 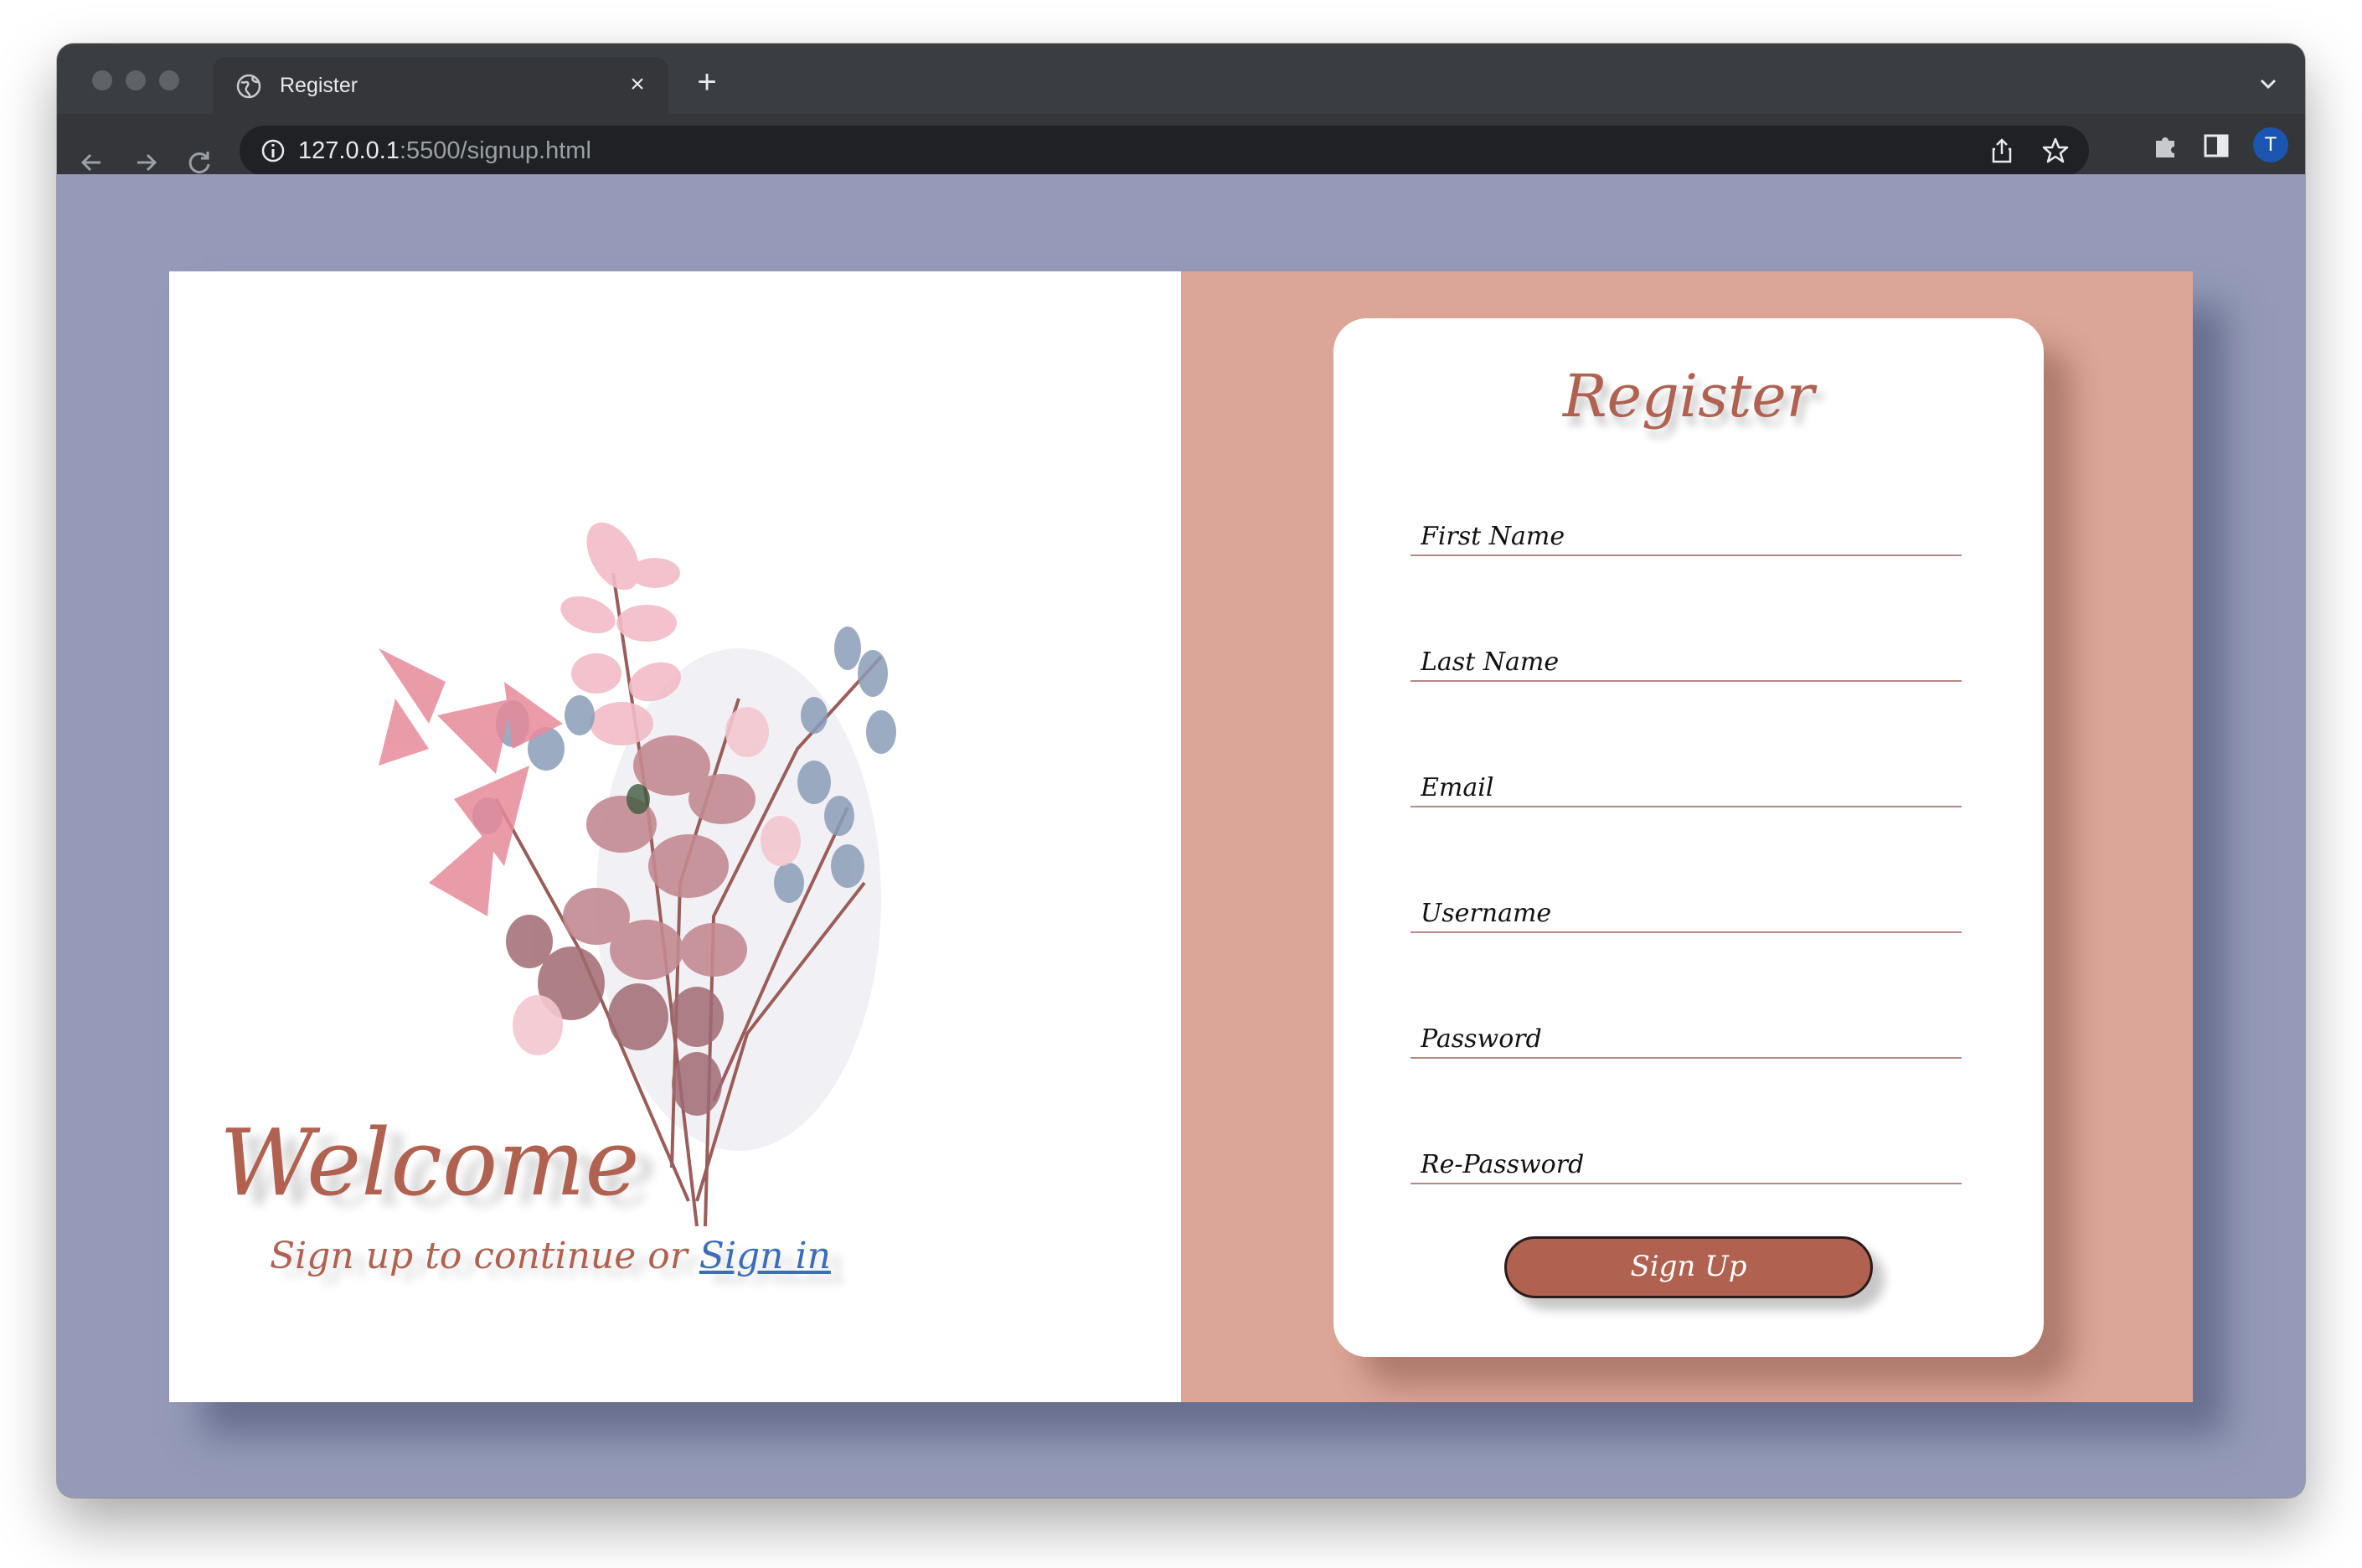 I want to click on password-input, so click(x=1686, y=1027).